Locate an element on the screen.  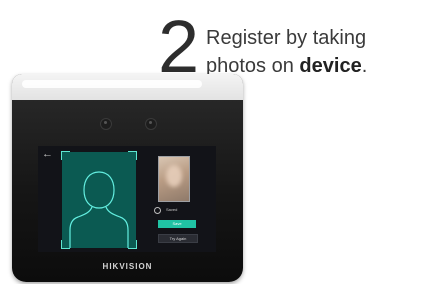
captured-photo-thumbnail is located at coordinates (174, 179).